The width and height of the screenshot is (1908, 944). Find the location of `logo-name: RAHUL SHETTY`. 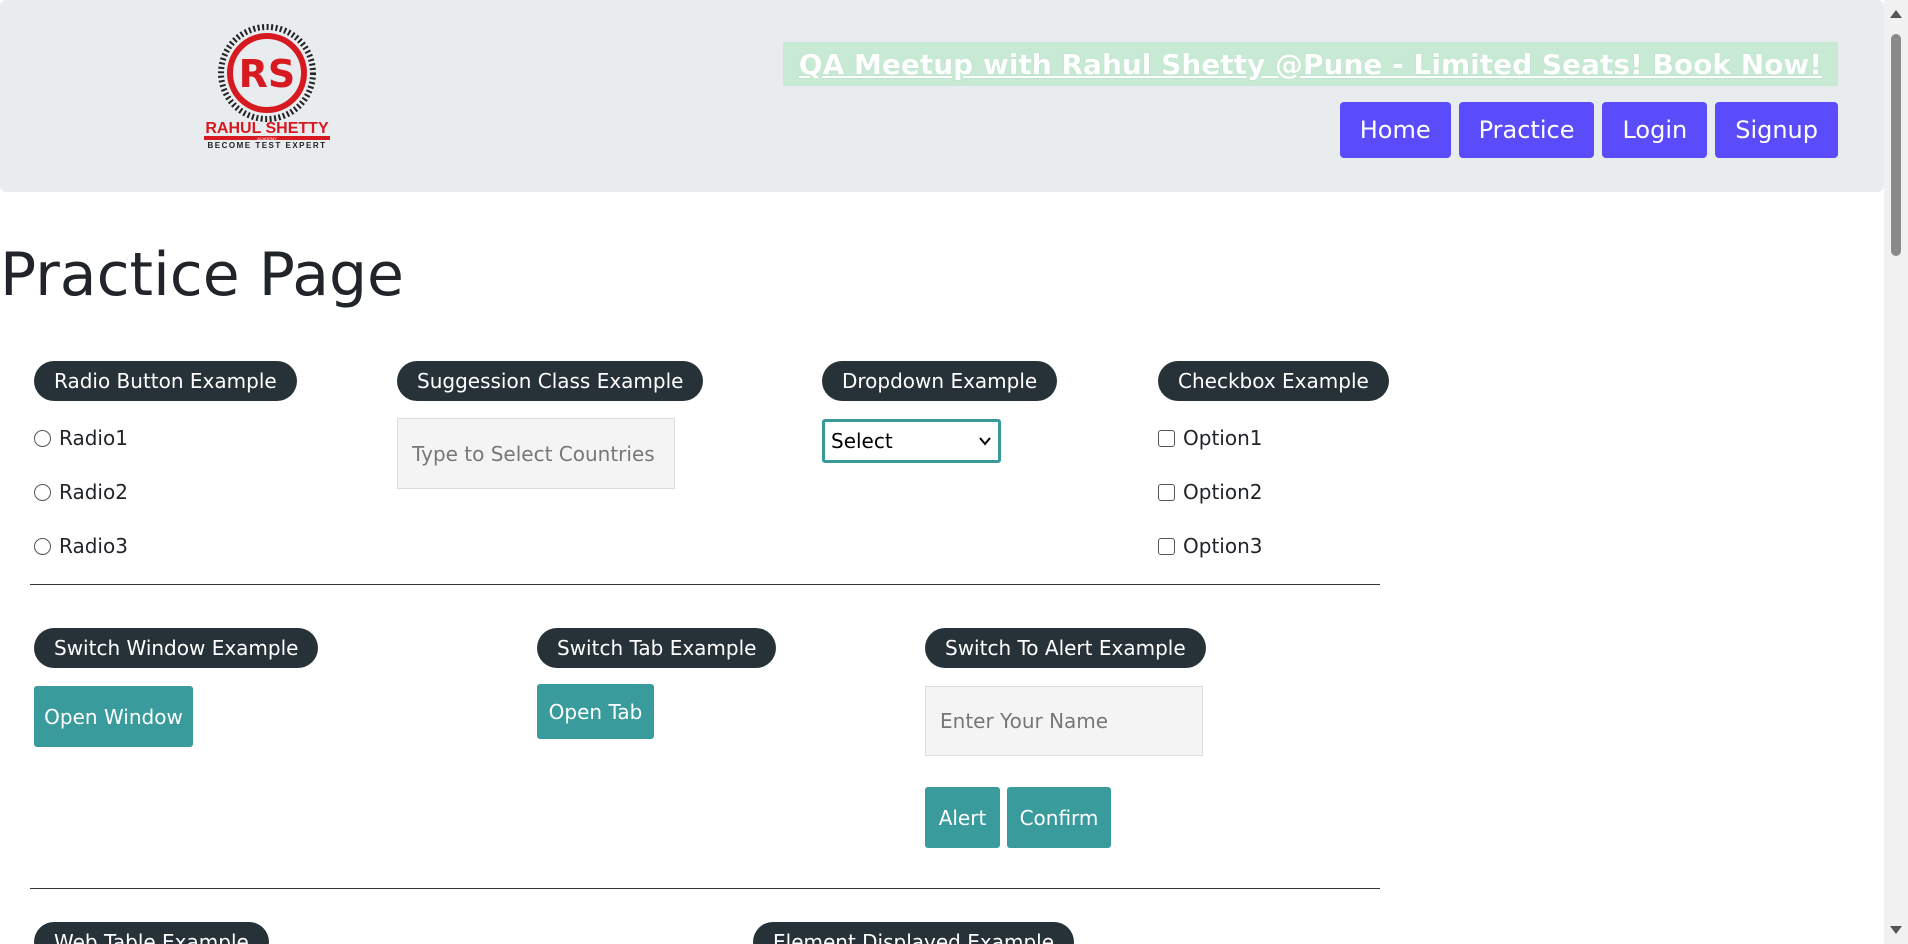

logo-name: RAHUL SHETTY is located at coordinates (267, 128).